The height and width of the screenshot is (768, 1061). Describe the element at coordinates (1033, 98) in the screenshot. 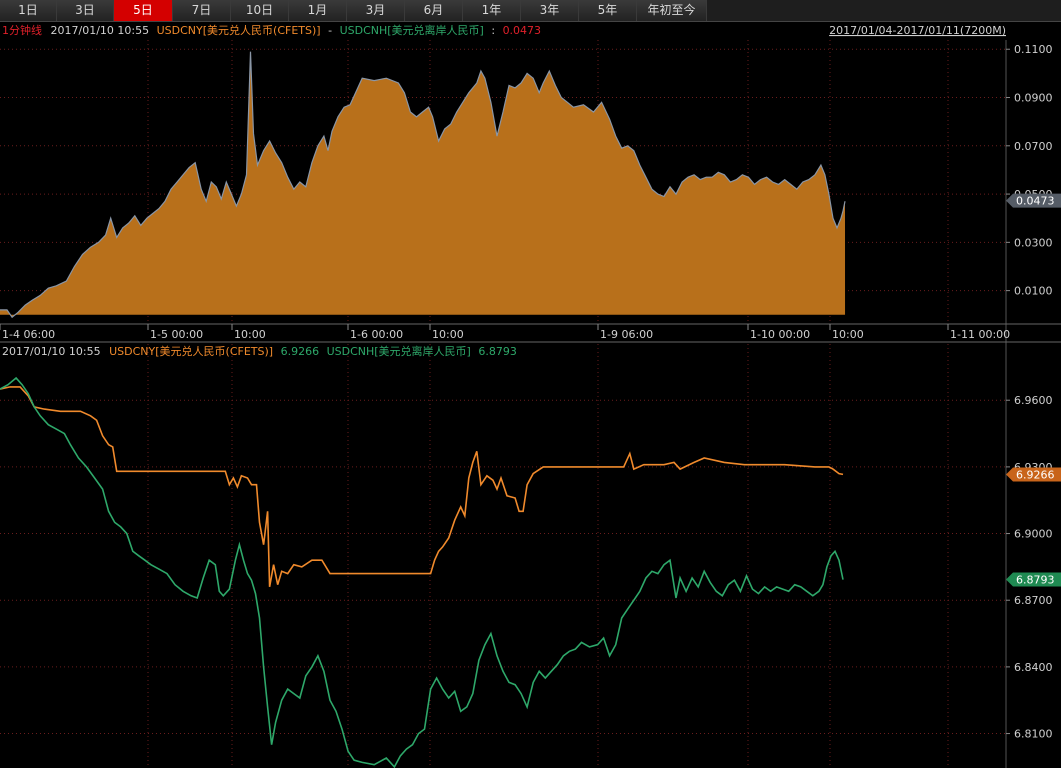

I see `top-y-tick-label: 0.0900` at that location.